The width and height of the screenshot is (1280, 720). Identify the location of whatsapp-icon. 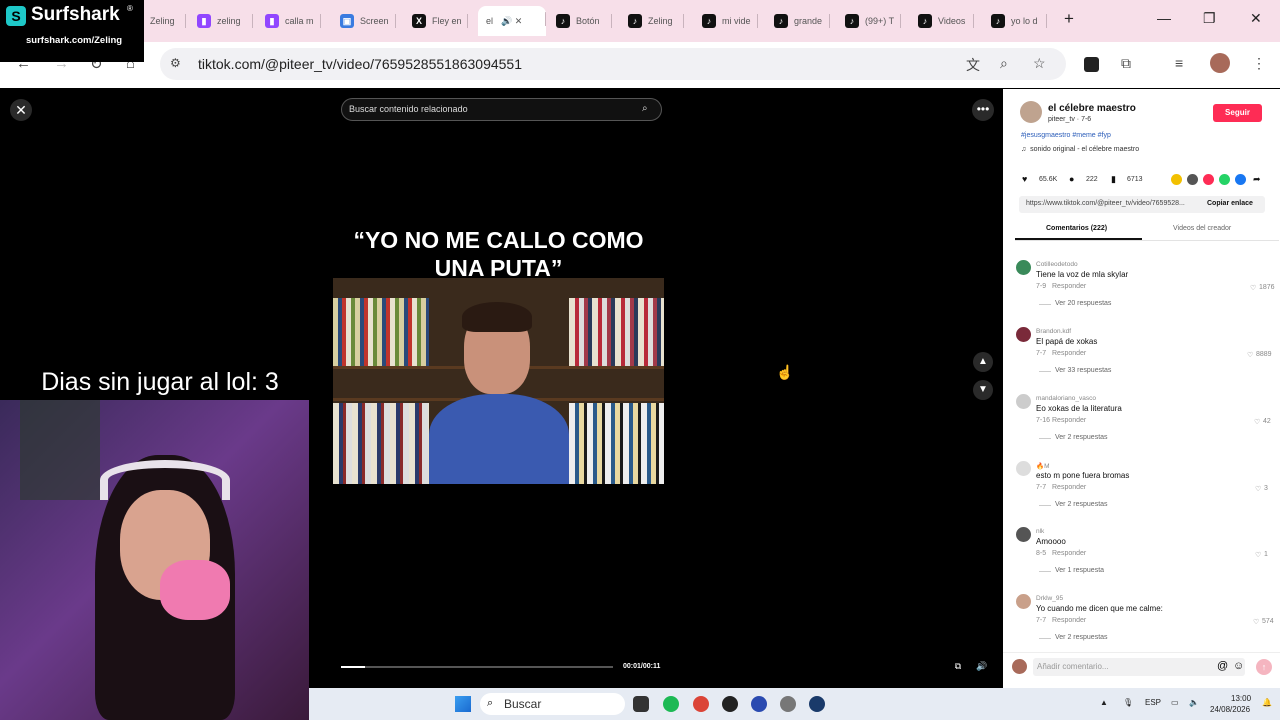
(1224, 179).